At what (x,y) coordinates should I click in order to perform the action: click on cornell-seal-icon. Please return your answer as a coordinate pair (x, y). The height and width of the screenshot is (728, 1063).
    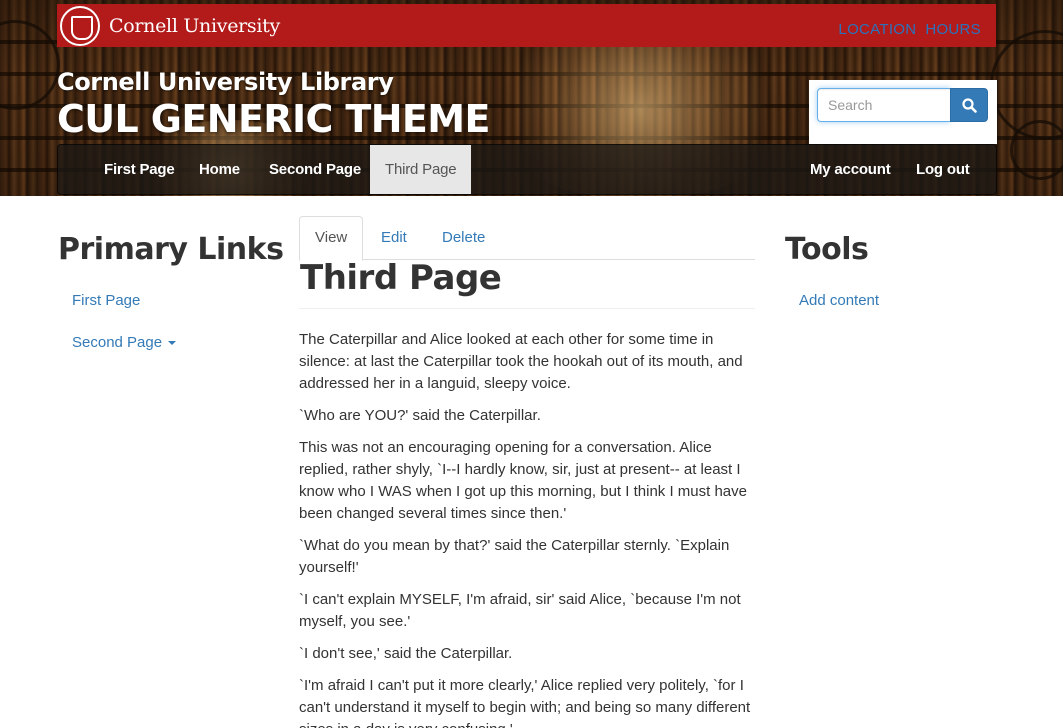
    Looking at the image, I should click on (80, 26).